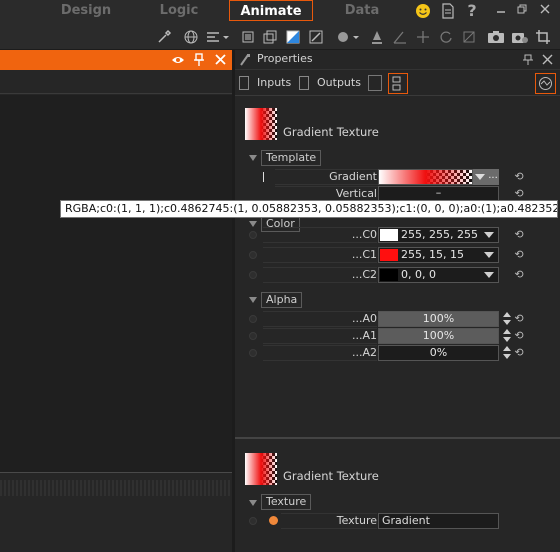  Describe the element at coordinates (400, 37) in the screenshot. I see `angle-icon` at that location.